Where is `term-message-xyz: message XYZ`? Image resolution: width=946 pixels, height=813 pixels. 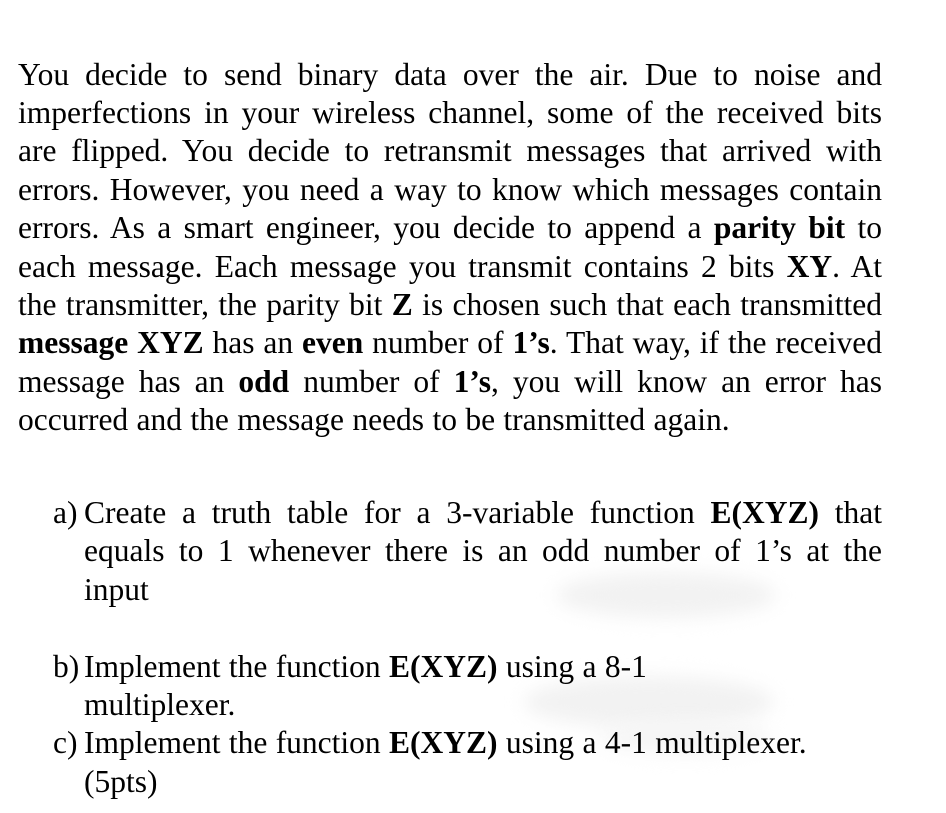 term-message-xyz: message XYZ is located at coordinates (111, 343).